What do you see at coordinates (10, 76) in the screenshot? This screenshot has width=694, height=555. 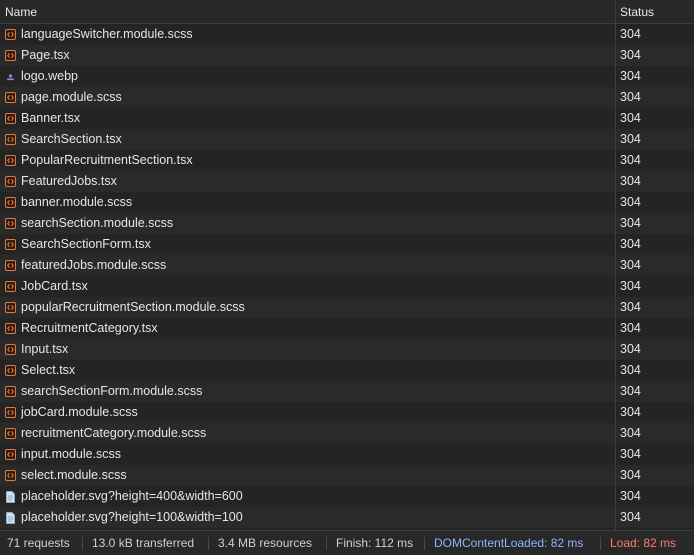 I see `image-file-icon` at bounding box center [10, 76].